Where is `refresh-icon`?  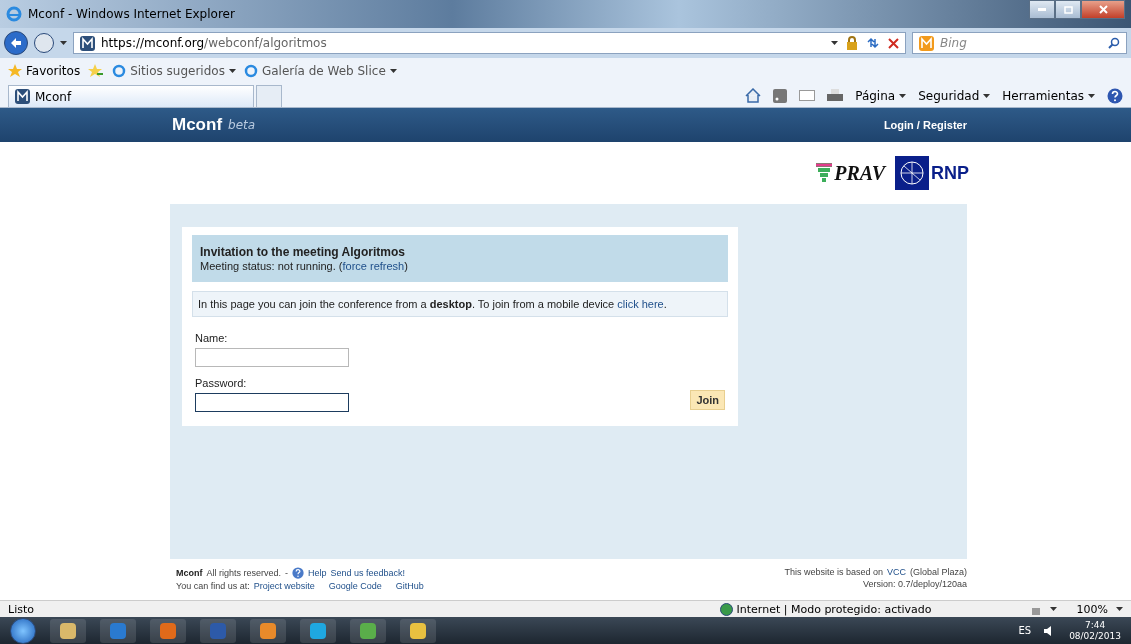
refresh-icon is located at coordinates (873, 43).